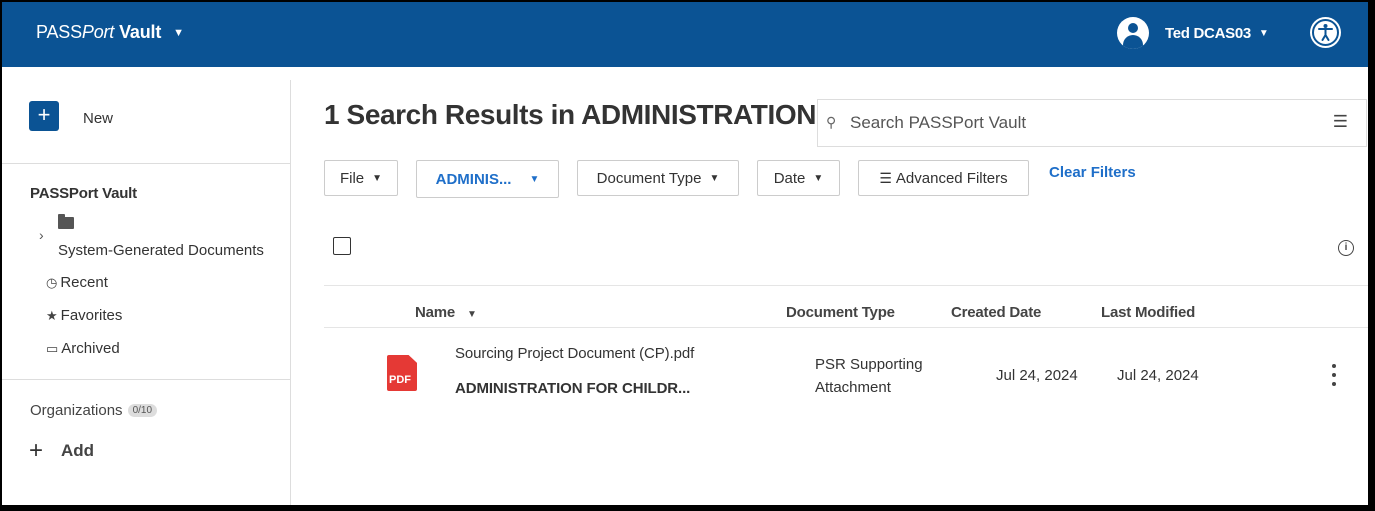 The width and height of the screenshot is (1375, 511). Describe the element at coordinates (1334, 376) in the screenshot. I see `more-options-icon` at that location.